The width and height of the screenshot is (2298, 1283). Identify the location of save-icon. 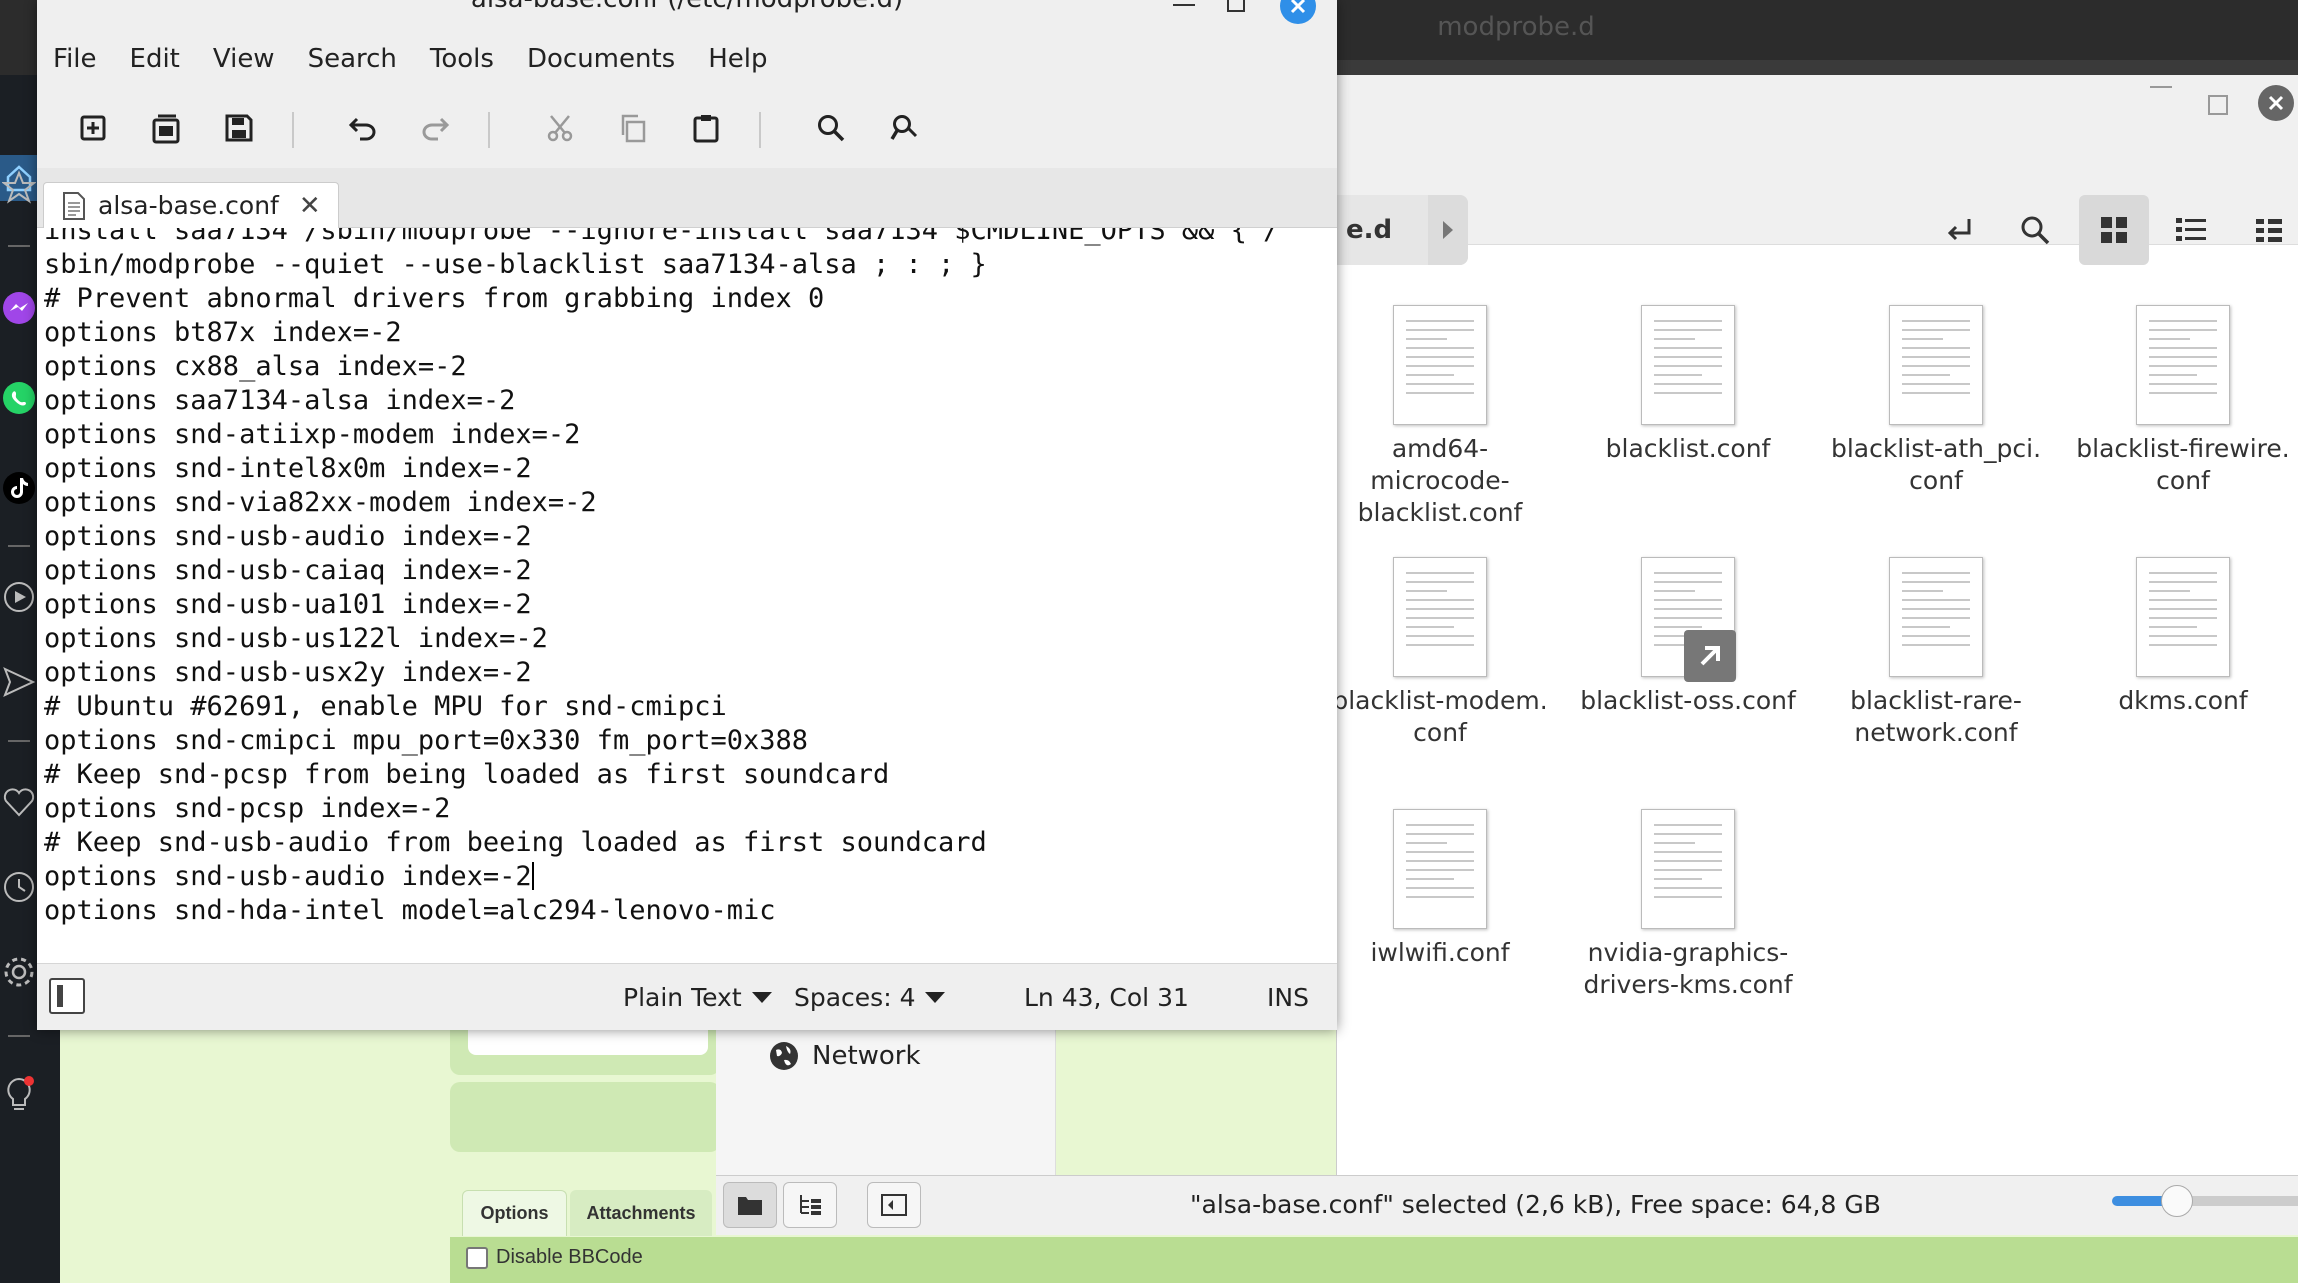
(239, 128).